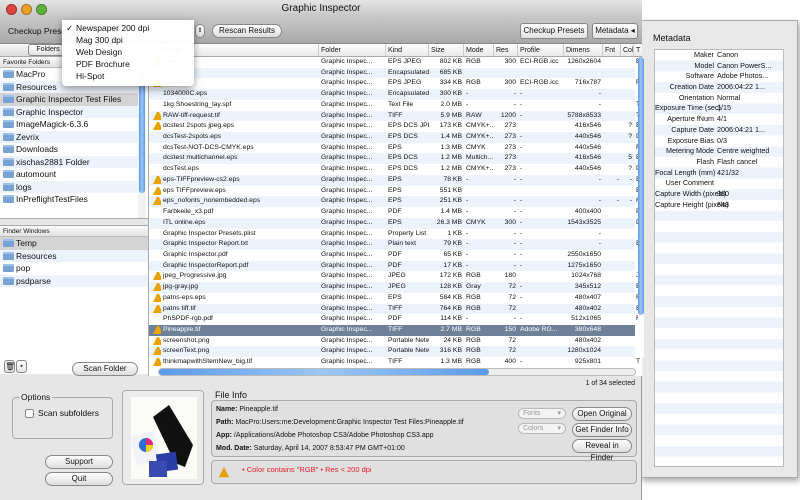 This screenshot has width=800, height=500. Describe the element at coordinates (446, 50) in the screenshot. I see `column-header: Size` at that location.